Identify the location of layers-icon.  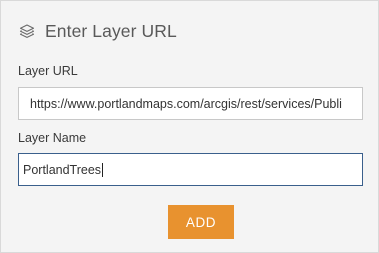
(27, 31).